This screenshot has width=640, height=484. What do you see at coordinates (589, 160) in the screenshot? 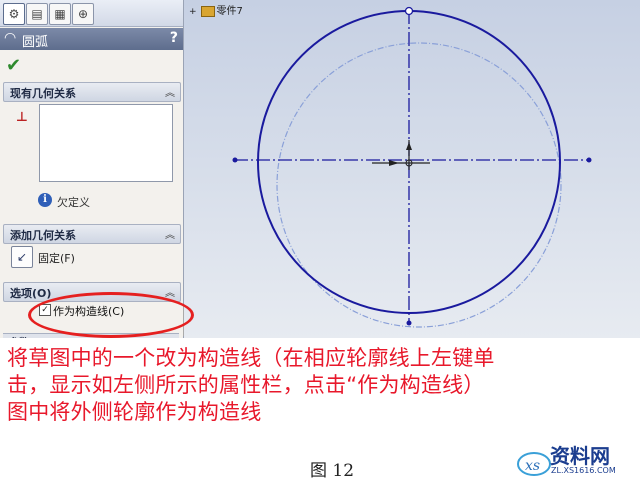
I see `right-endpoint` at bounding box center [589, 160].